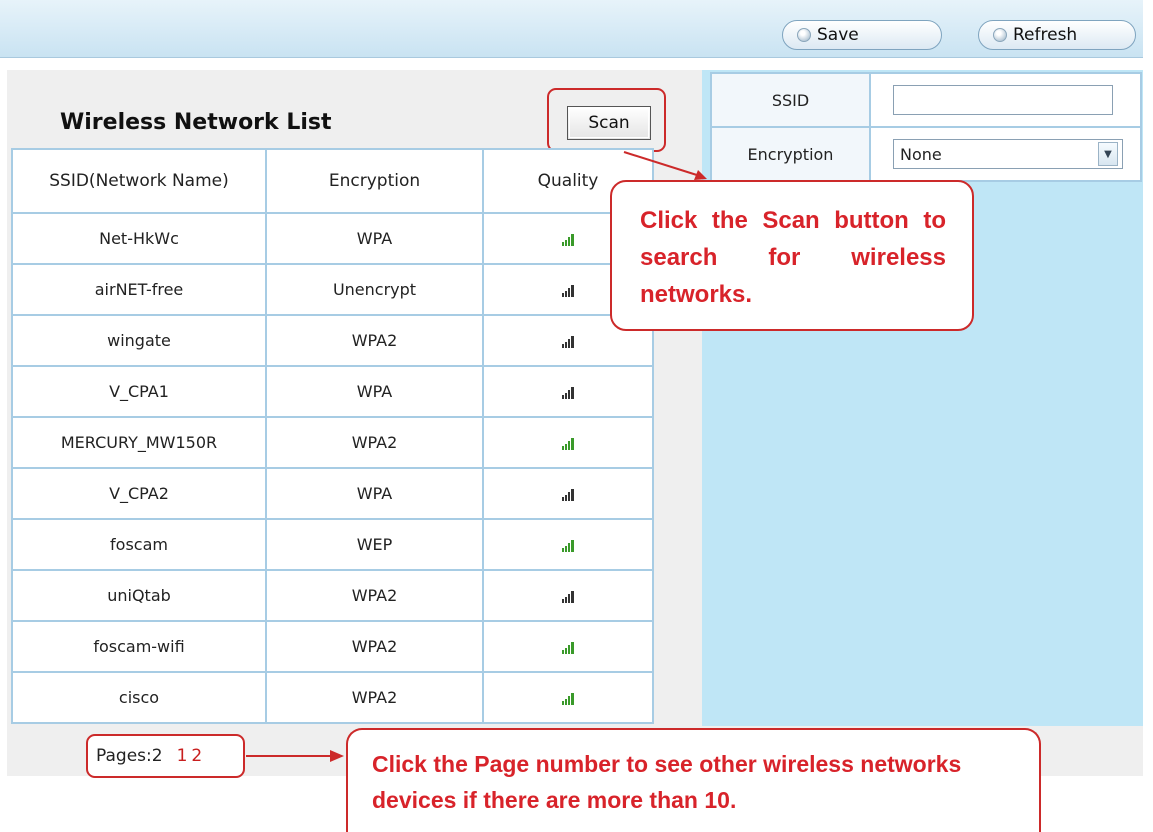  I want to click on ssid-input, so click(1003, 100).